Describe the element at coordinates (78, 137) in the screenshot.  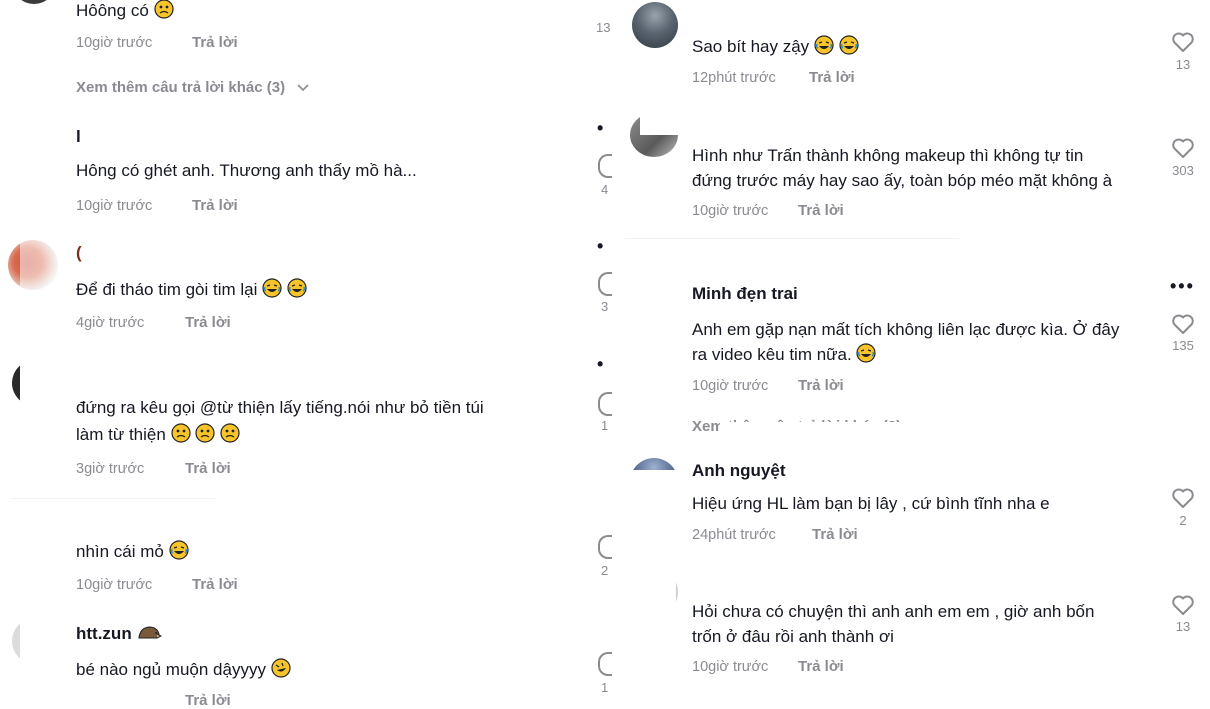
I see `username: l` at that location.